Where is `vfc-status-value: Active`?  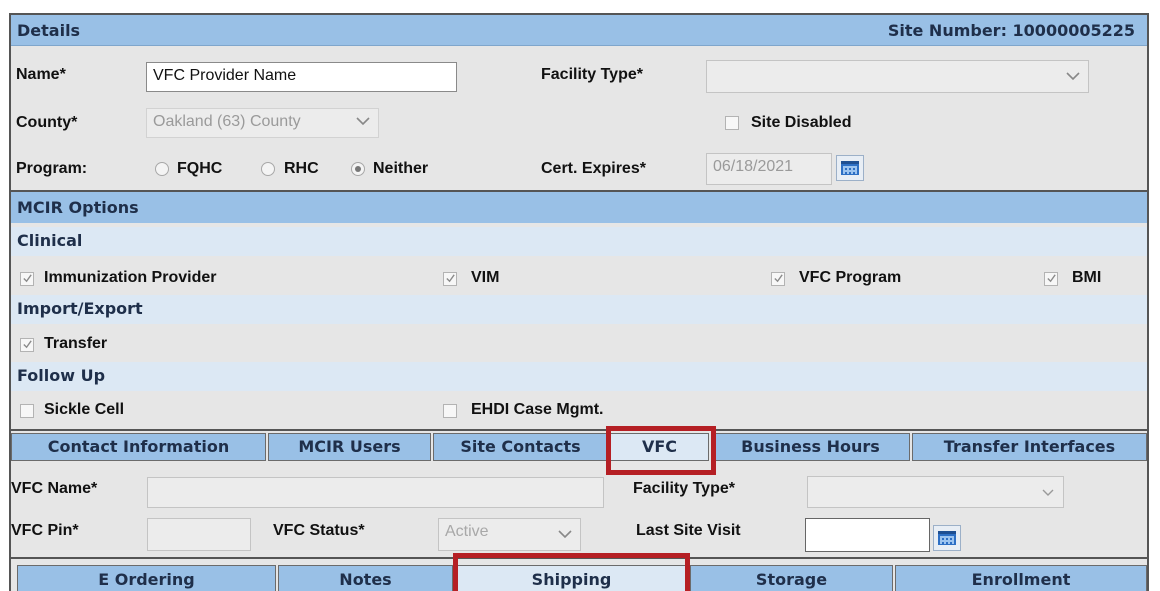
vfc-status-value: Active is located at coordinates (467, 531).